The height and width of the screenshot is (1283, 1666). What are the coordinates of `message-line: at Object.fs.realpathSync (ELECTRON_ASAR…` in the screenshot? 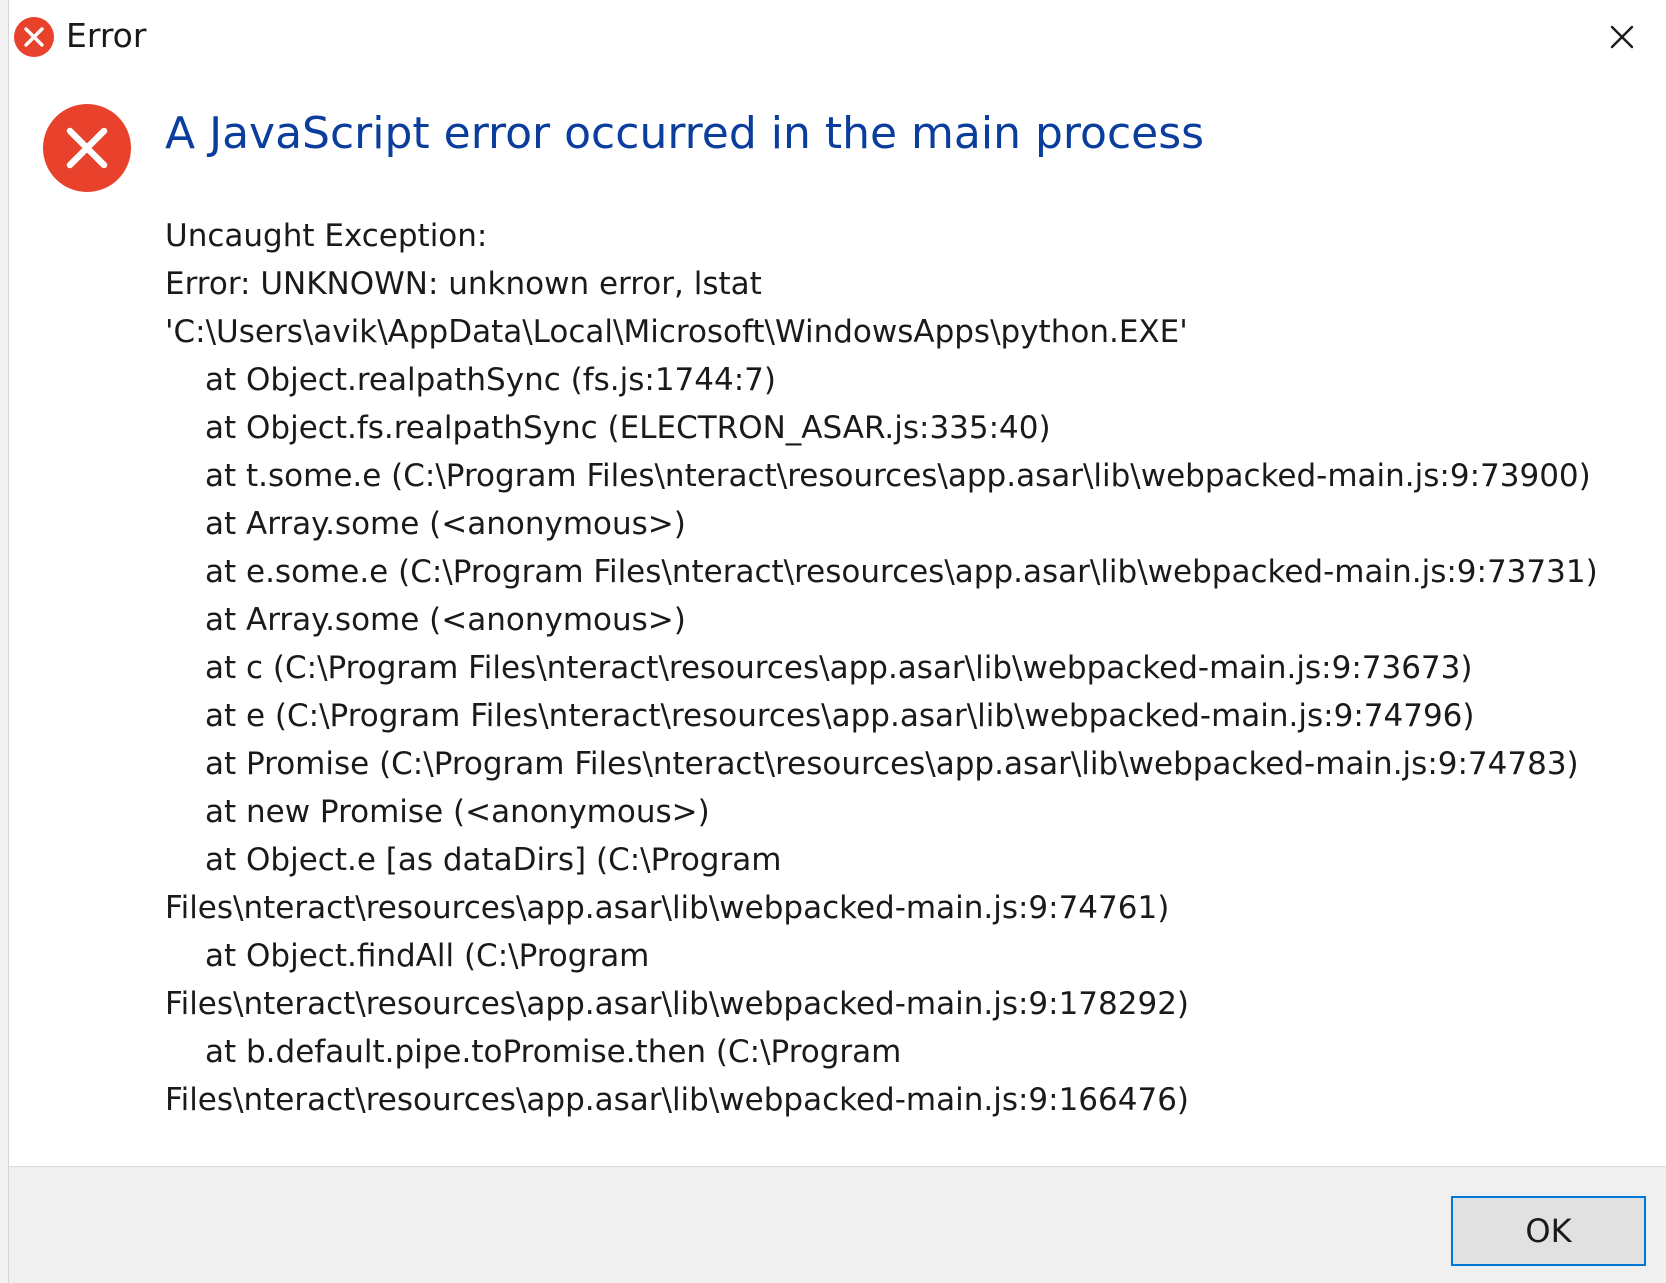 It's located at (628, 428).